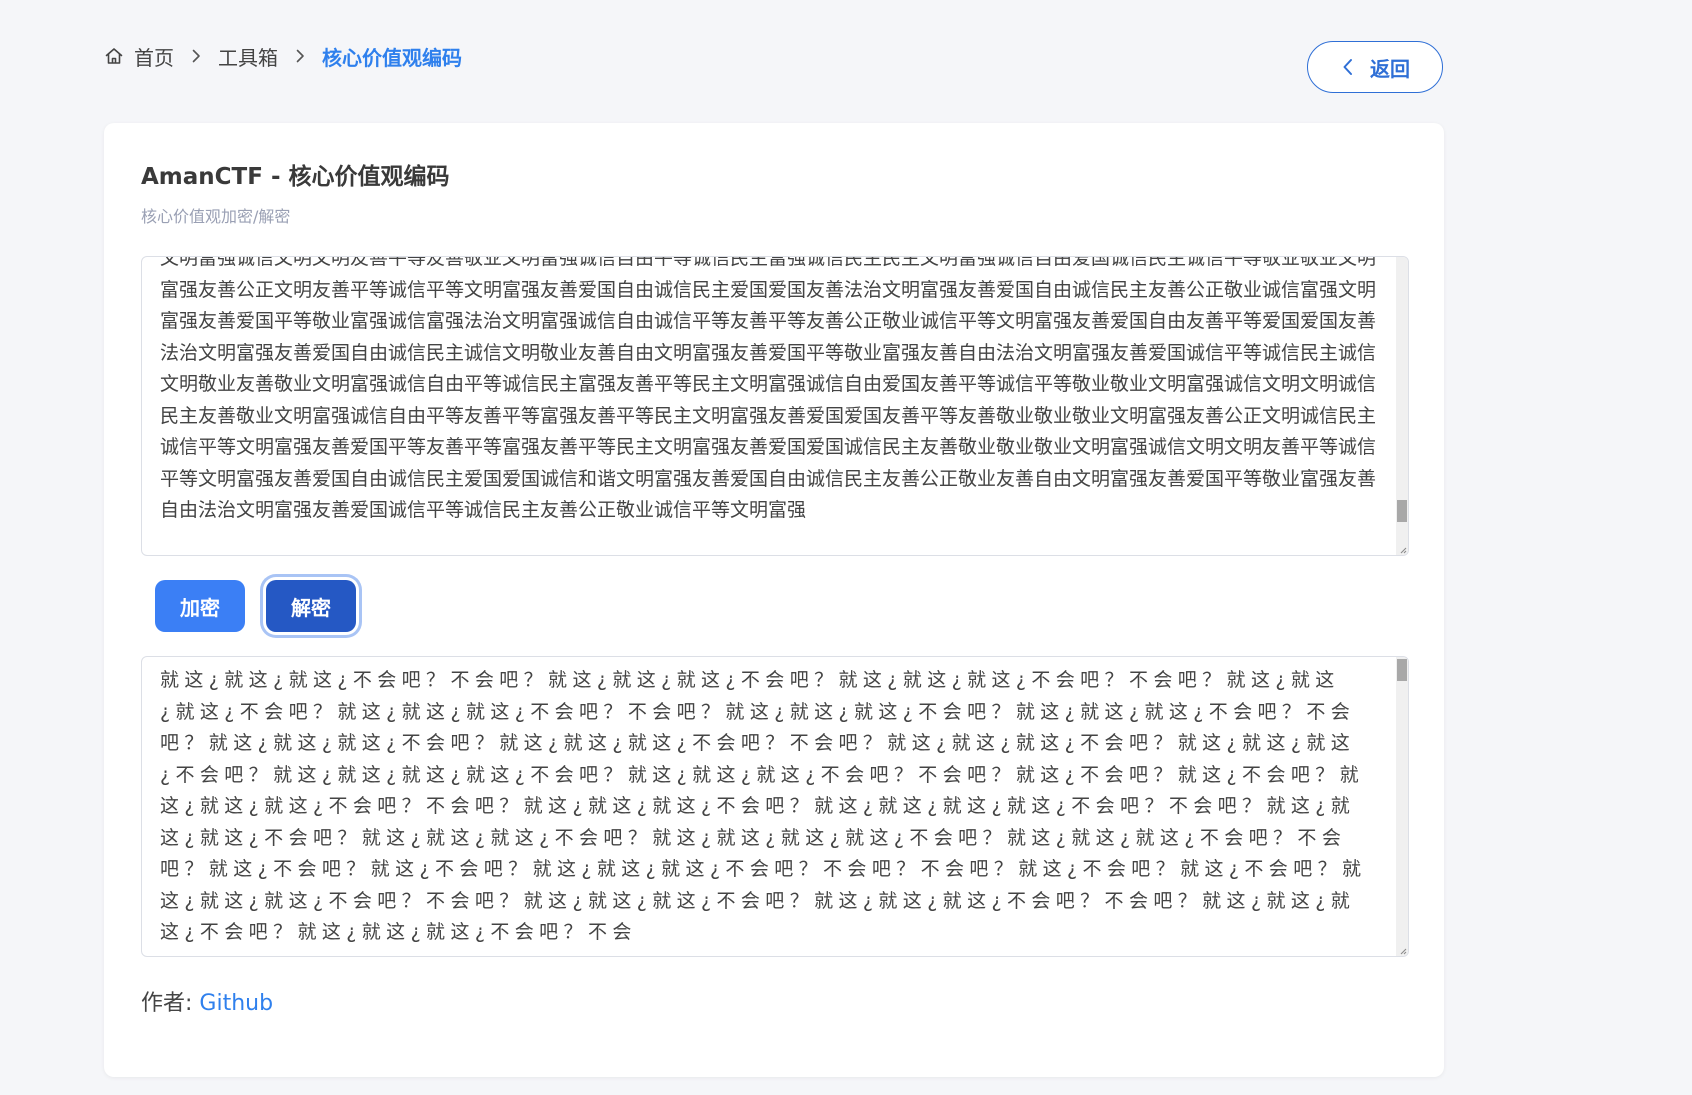 This screenshot has height=1095, width=1692. What do you see at coordinates (1390, 68) in the screenshot?
I see `back-button-label: 返回` at bounding box center [1390, 68].